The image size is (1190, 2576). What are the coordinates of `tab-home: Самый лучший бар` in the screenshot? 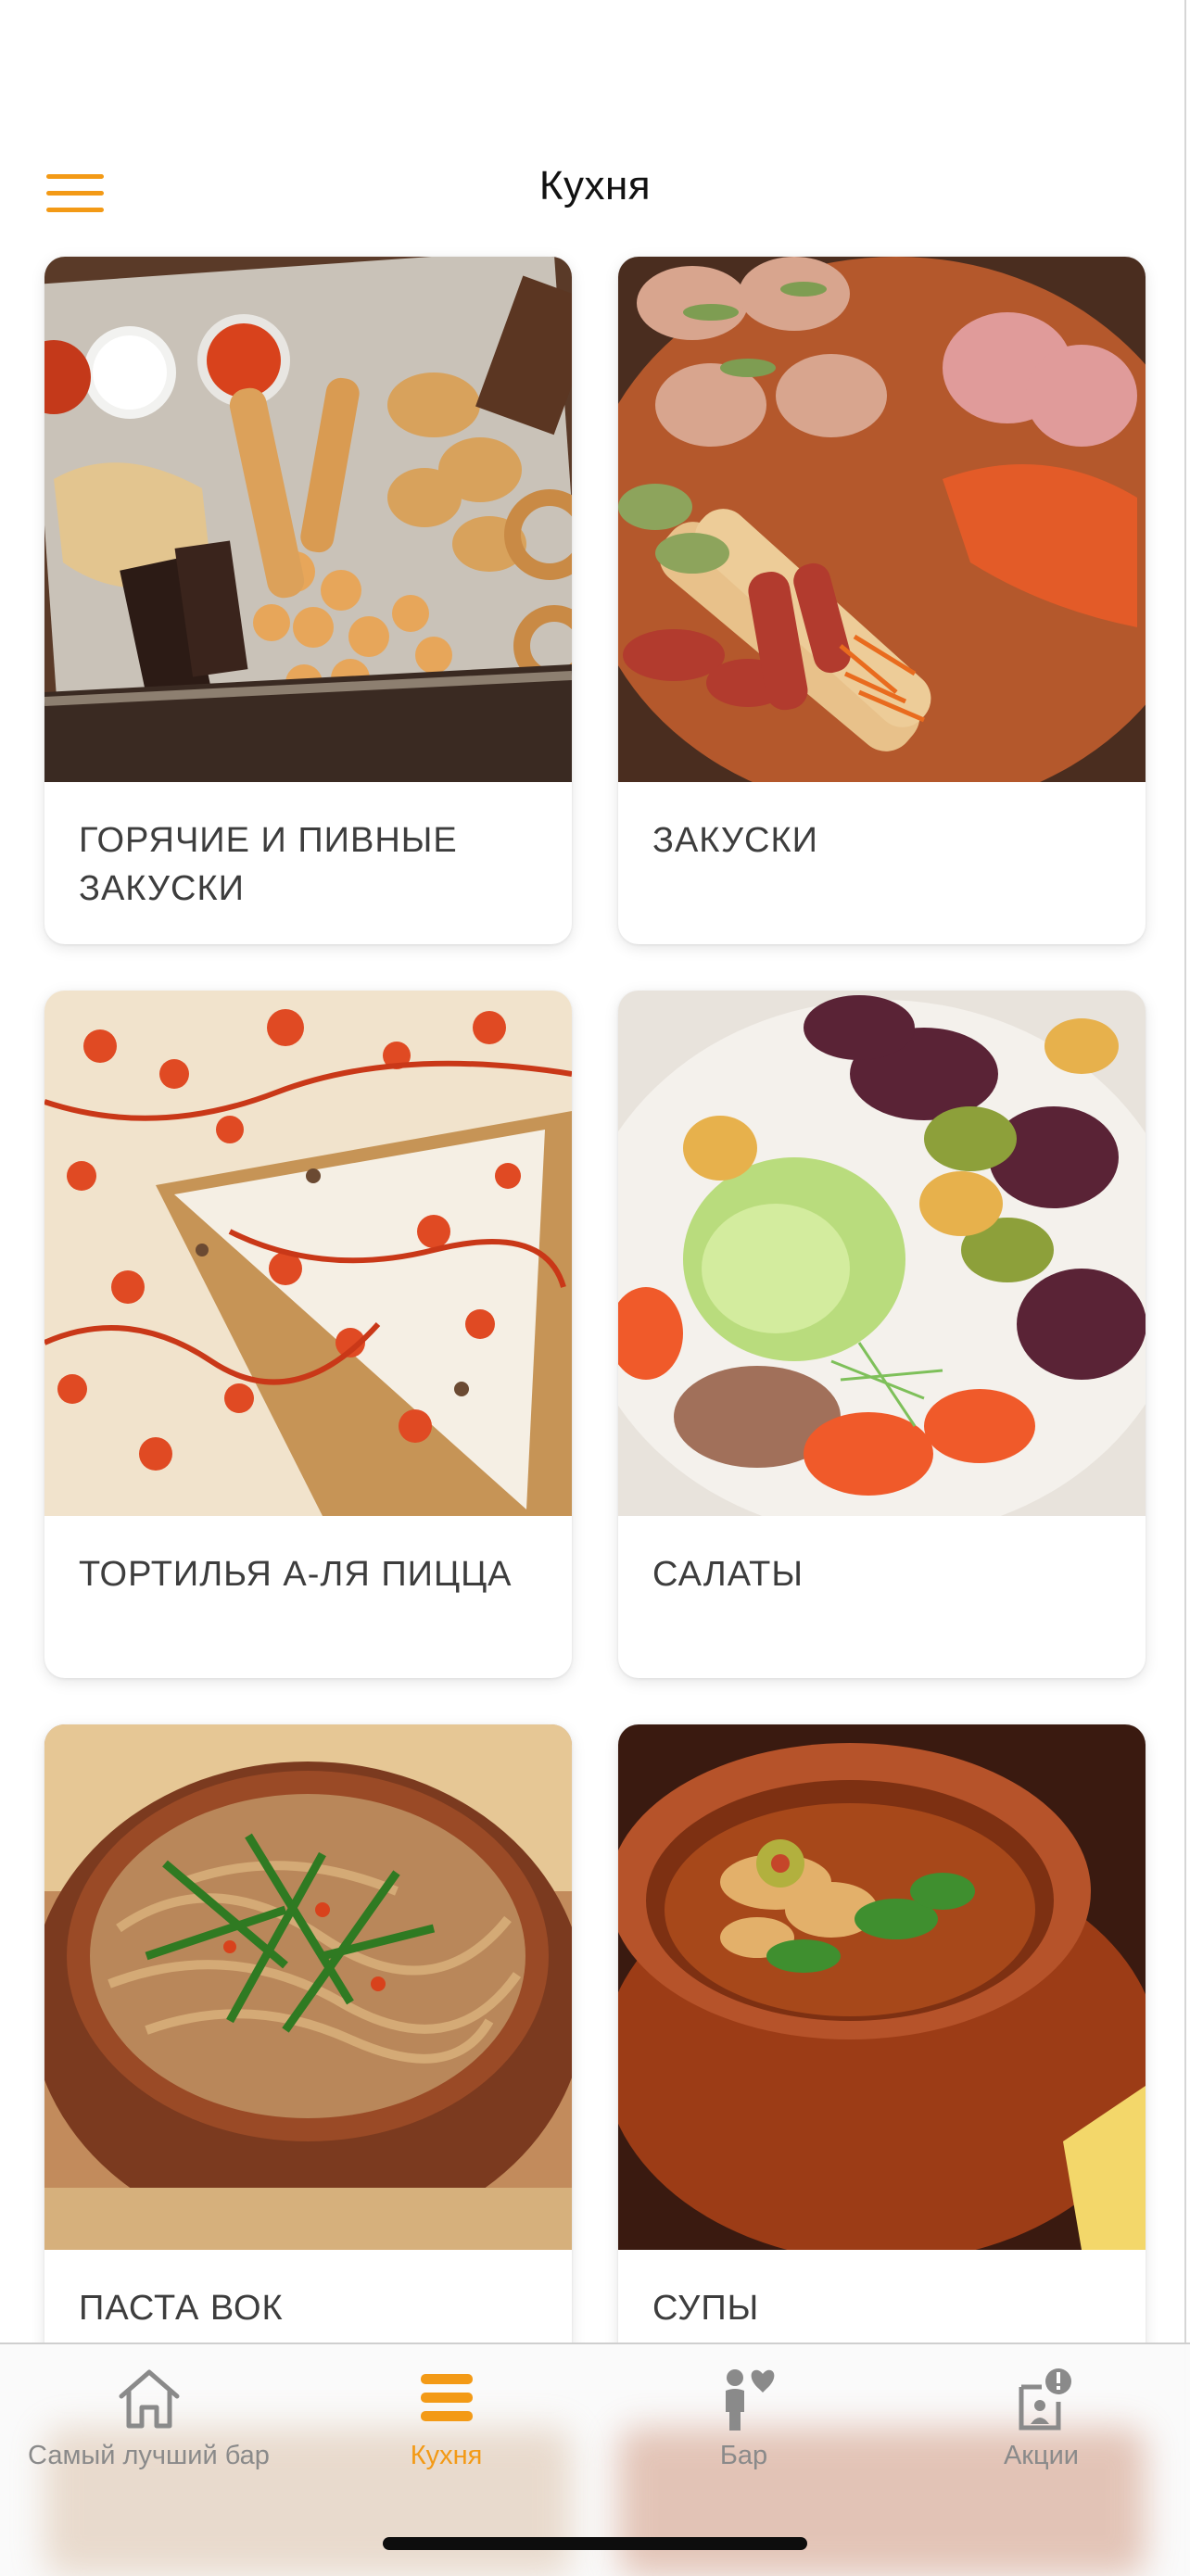 It's located at (149, 2431).